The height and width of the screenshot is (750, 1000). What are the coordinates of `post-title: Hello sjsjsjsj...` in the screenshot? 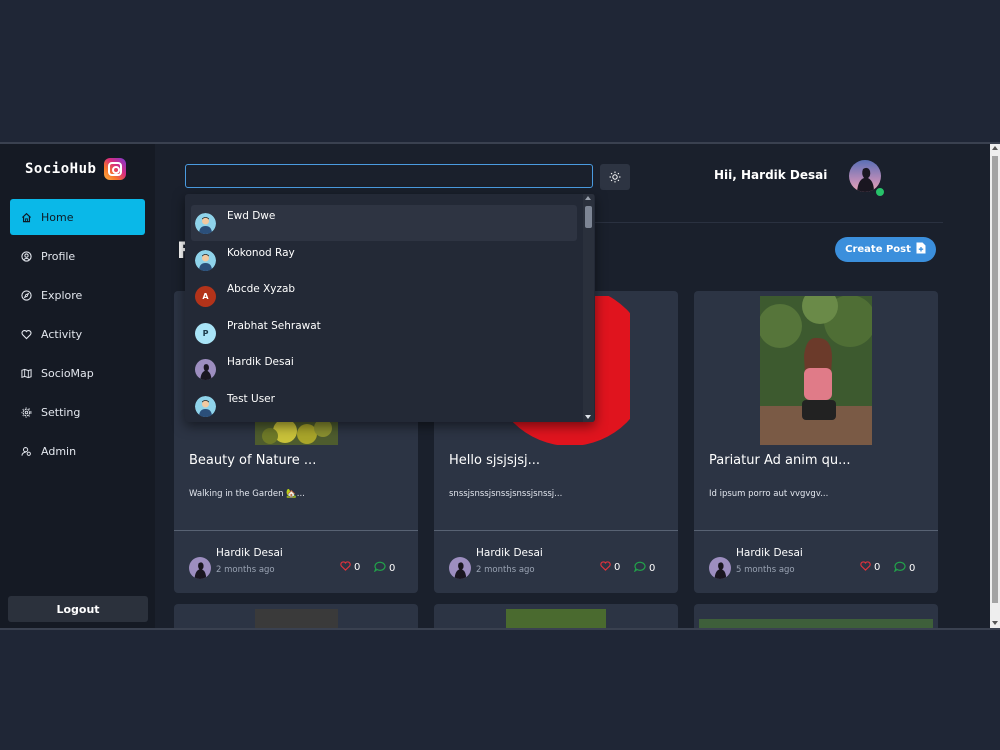 It's located at (495, 460).